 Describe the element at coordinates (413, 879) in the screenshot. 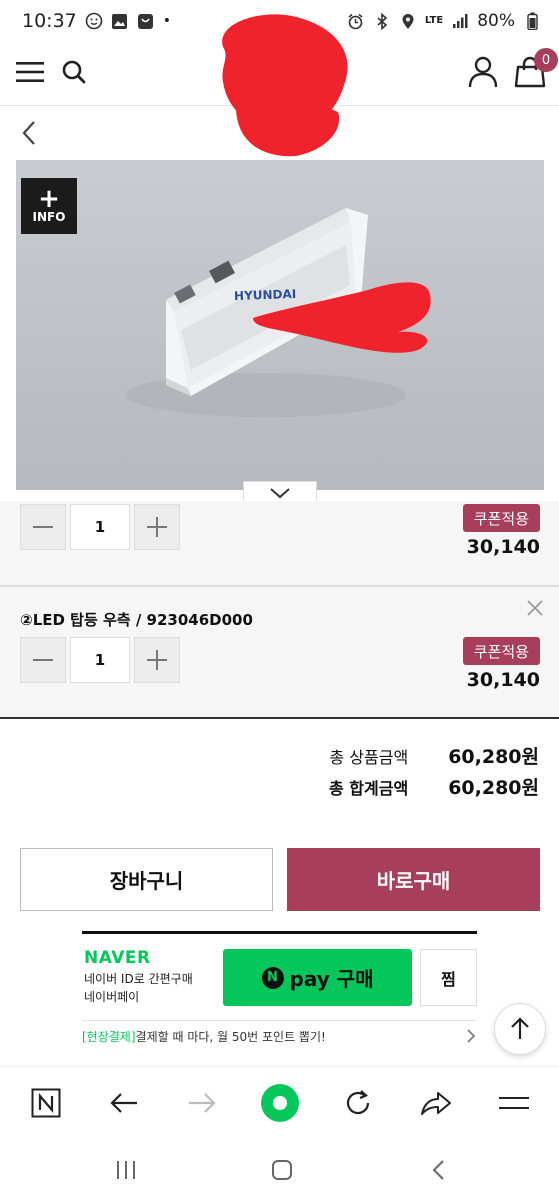

I see `buy-now-button: 바로구매` at that location.